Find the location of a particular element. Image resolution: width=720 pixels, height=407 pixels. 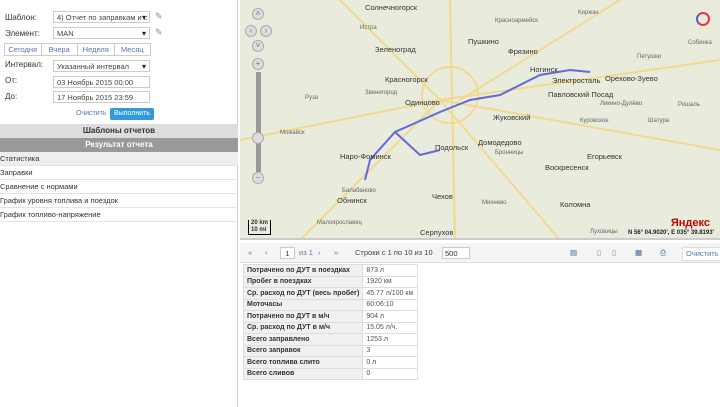

tab-today: Сегодня is located at coordinates (23, 49).